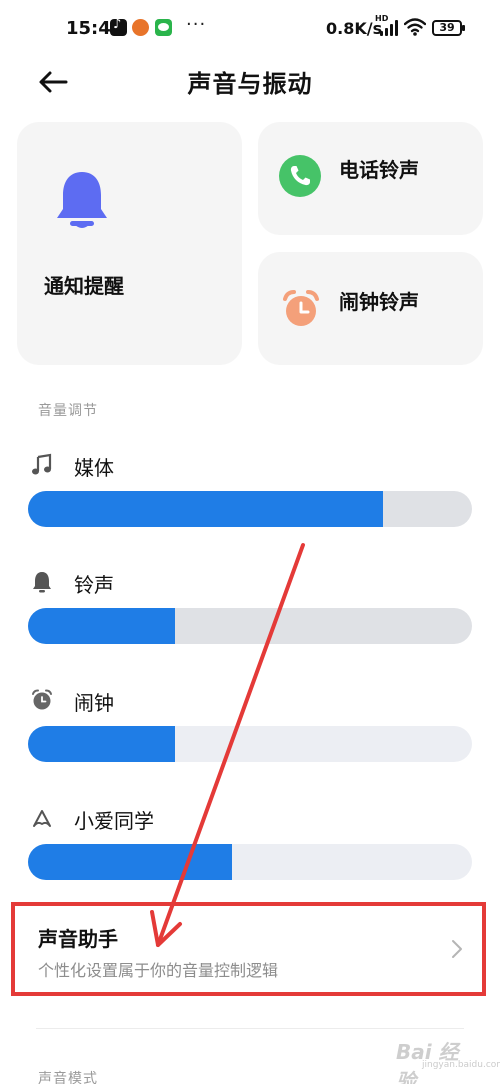  Describe the element at coordinates (118, 26) in the screenshot. I see `tiktok-icon` at that location.